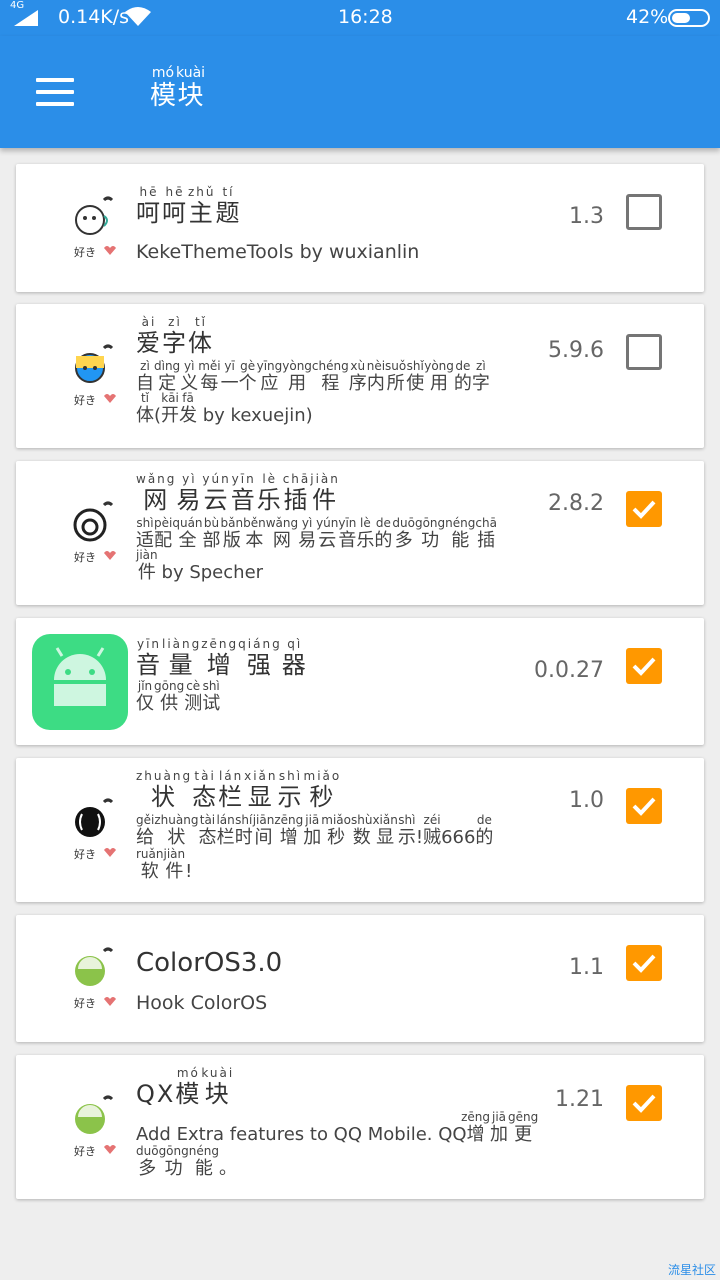 The height and width of the screenshot is (1280, 720). Describe the element at coordinates (278, 252) in the screenshot. I see `module-description: KekeThemeTools by wuxianlin` at that location.